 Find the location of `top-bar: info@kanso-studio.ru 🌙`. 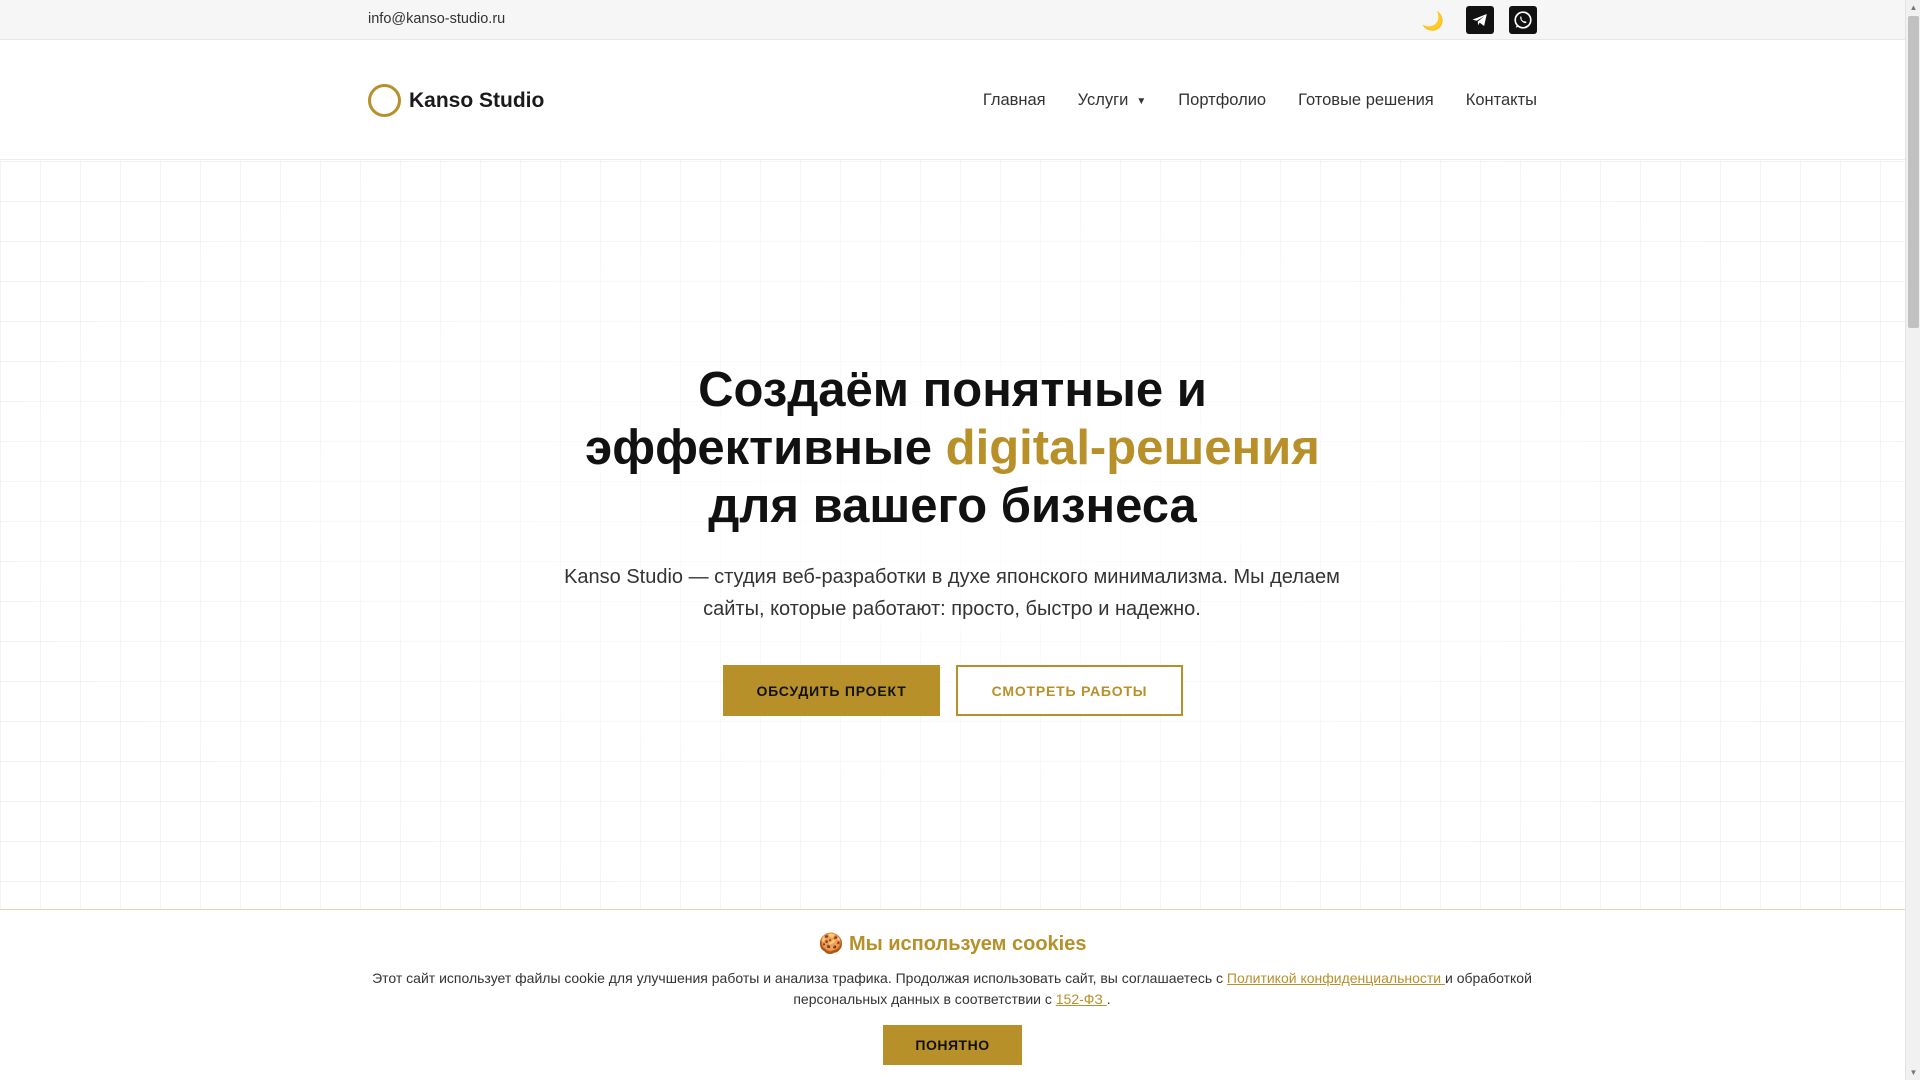

top-bar: info@kanso-studio.ru 🌙 is located at coordinates (952, 20).